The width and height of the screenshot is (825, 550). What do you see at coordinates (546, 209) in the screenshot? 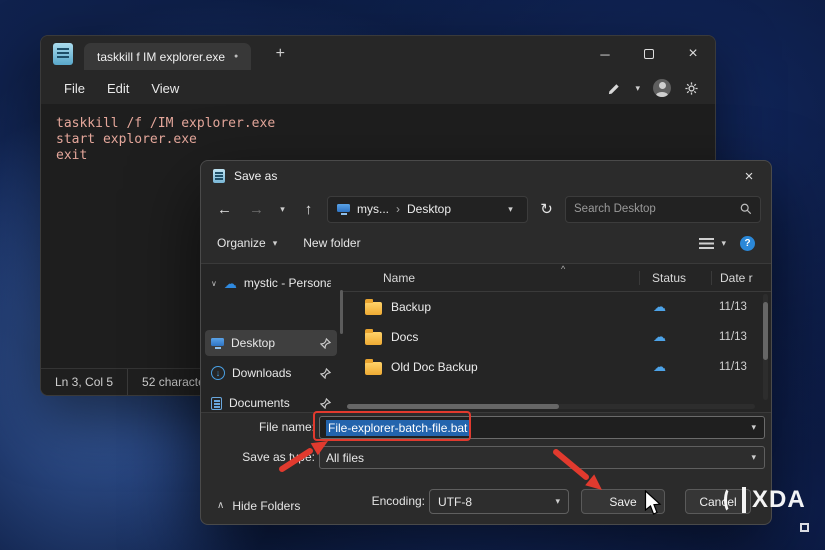
I see `refresh-button: ↻` at bounding box center [546, 209].